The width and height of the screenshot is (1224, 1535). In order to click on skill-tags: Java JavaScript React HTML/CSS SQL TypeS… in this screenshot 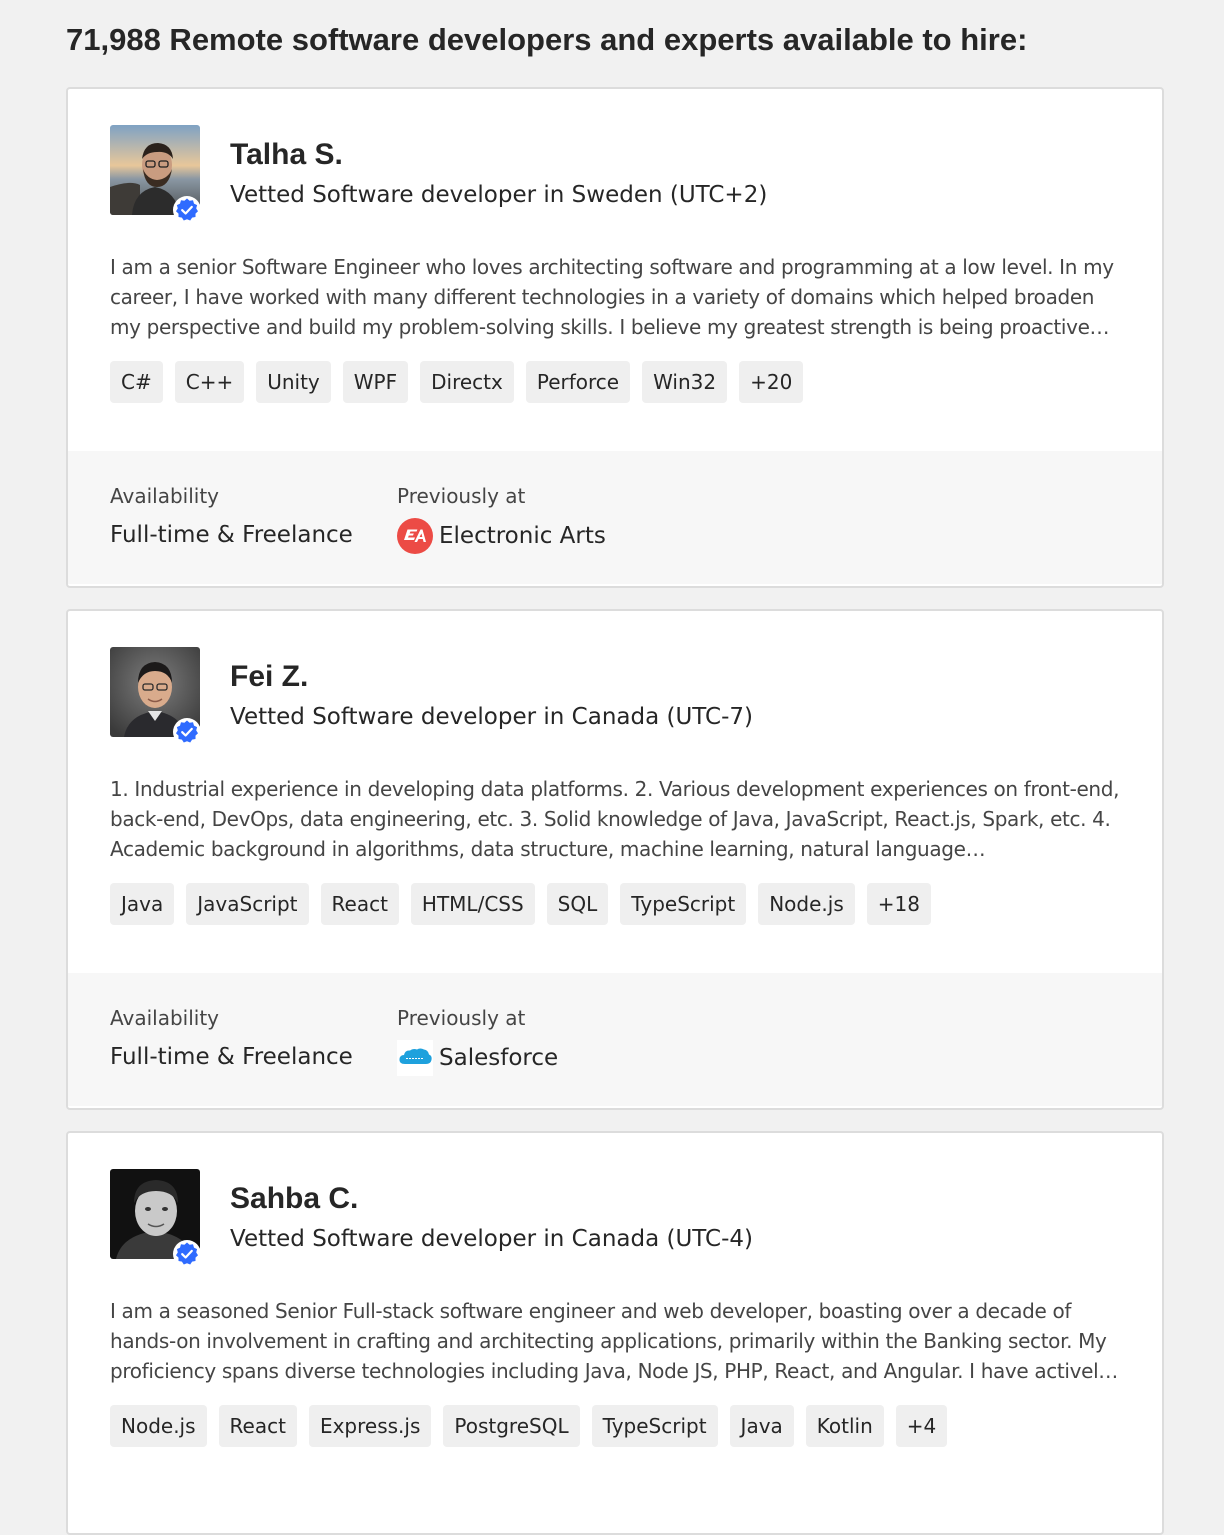, I will do `click(520, 904)`.